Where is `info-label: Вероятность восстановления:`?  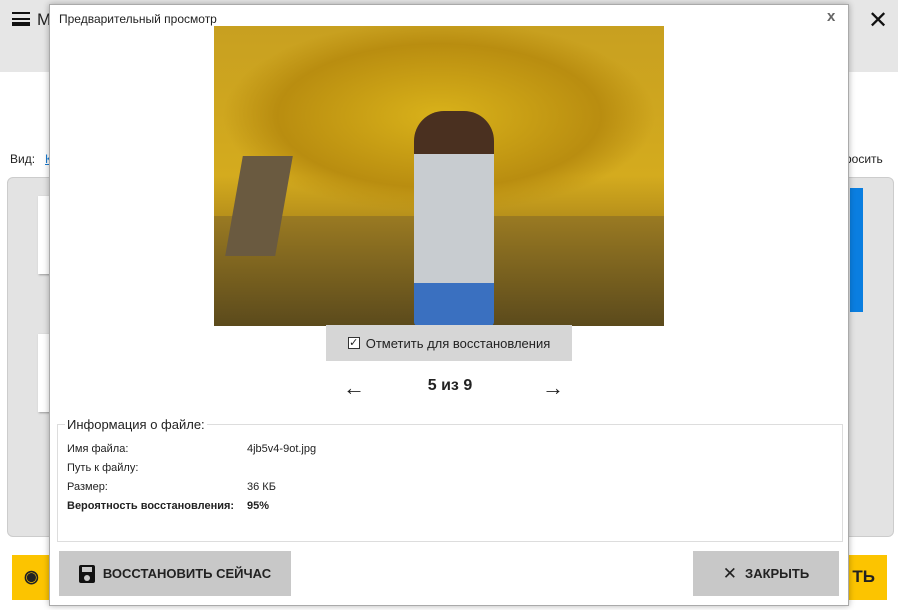 info-label: Вероятность восстановления: is located at coordinates (151, 506).